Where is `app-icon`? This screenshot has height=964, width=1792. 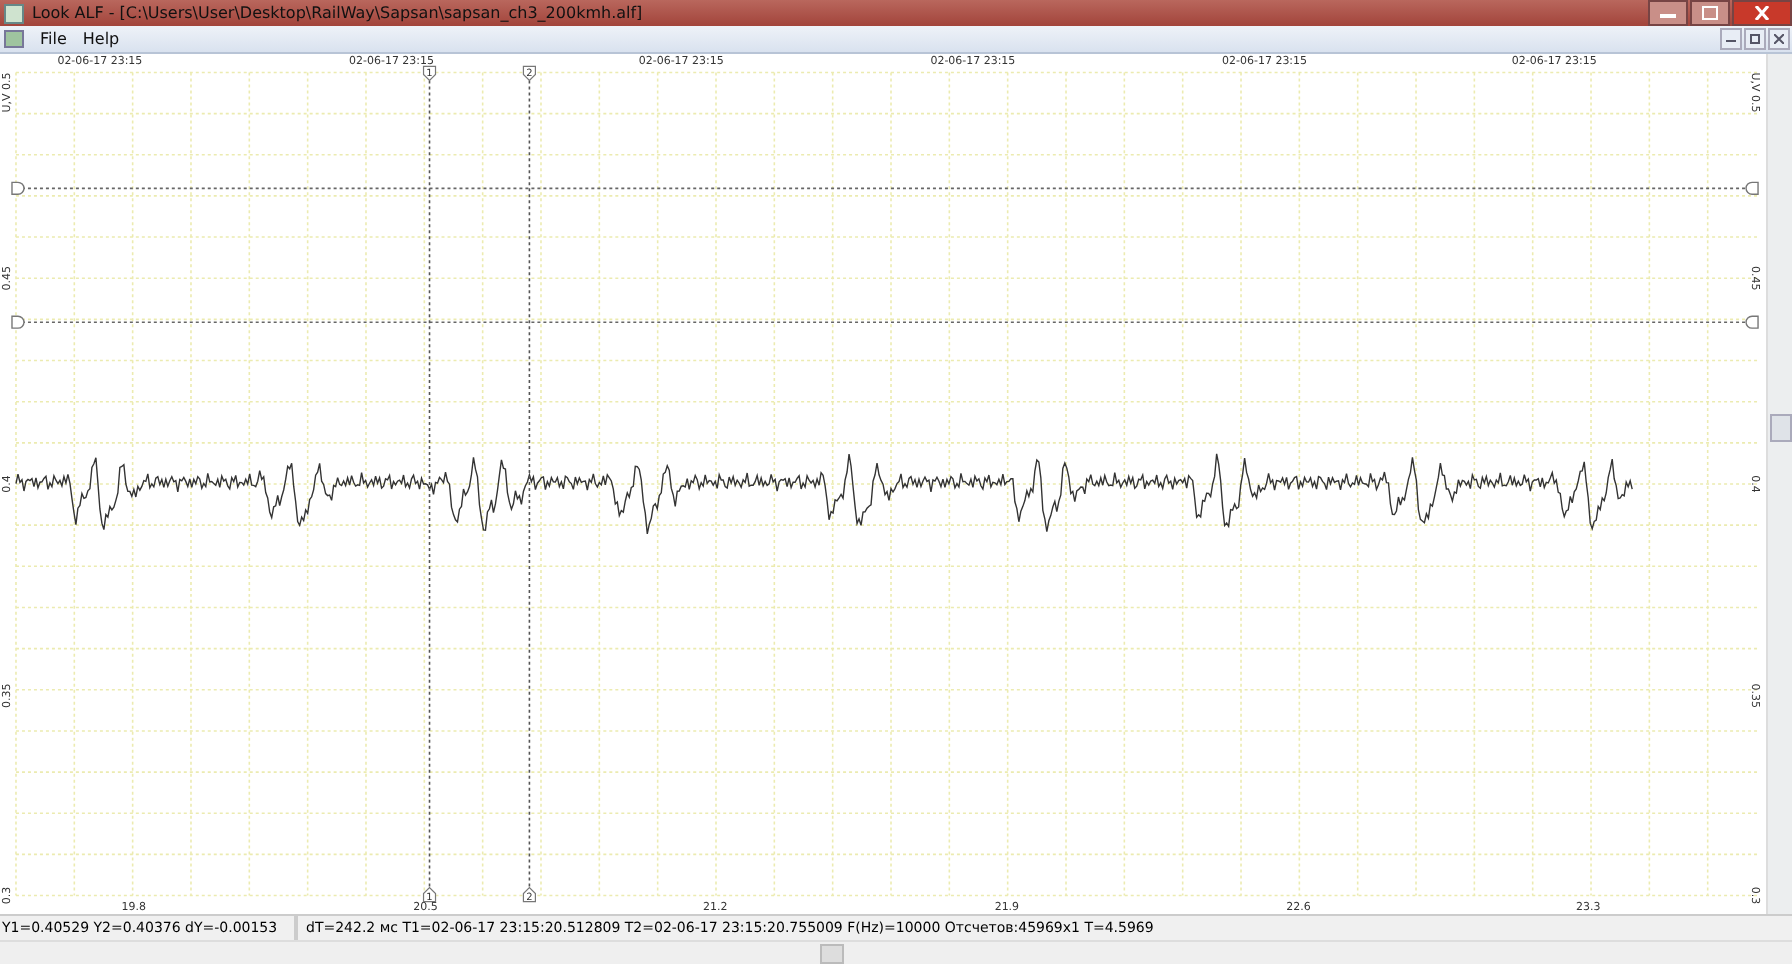 app-icon is located at coordinates (14, 13).